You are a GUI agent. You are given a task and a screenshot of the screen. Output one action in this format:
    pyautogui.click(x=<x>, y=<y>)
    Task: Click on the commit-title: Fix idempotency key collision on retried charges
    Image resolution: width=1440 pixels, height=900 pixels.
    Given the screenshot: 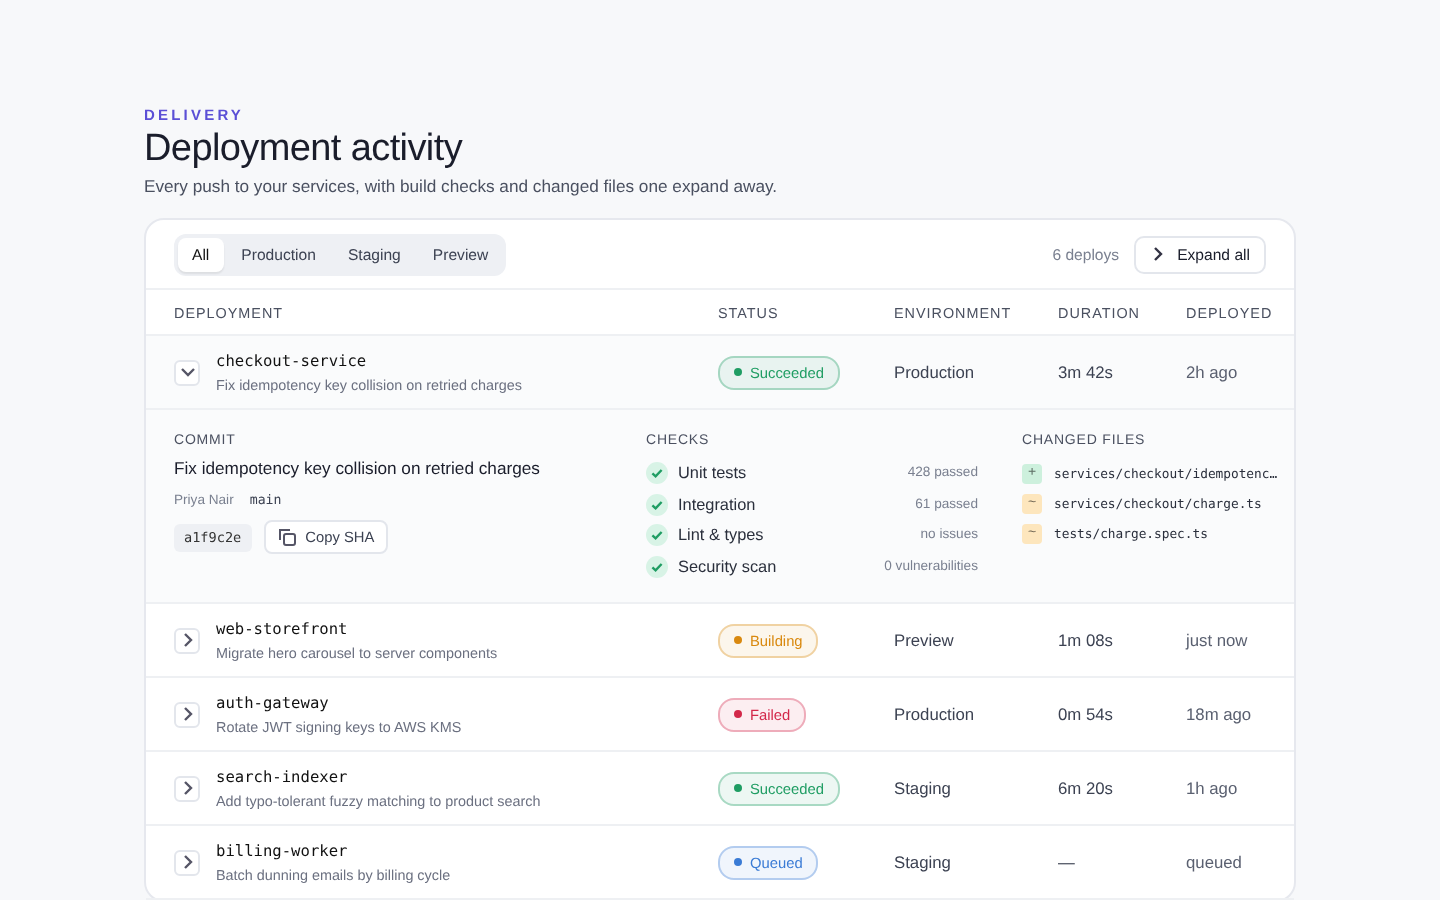 What is the action you would take?
    pyautogui.click(x=358, y=468)
    